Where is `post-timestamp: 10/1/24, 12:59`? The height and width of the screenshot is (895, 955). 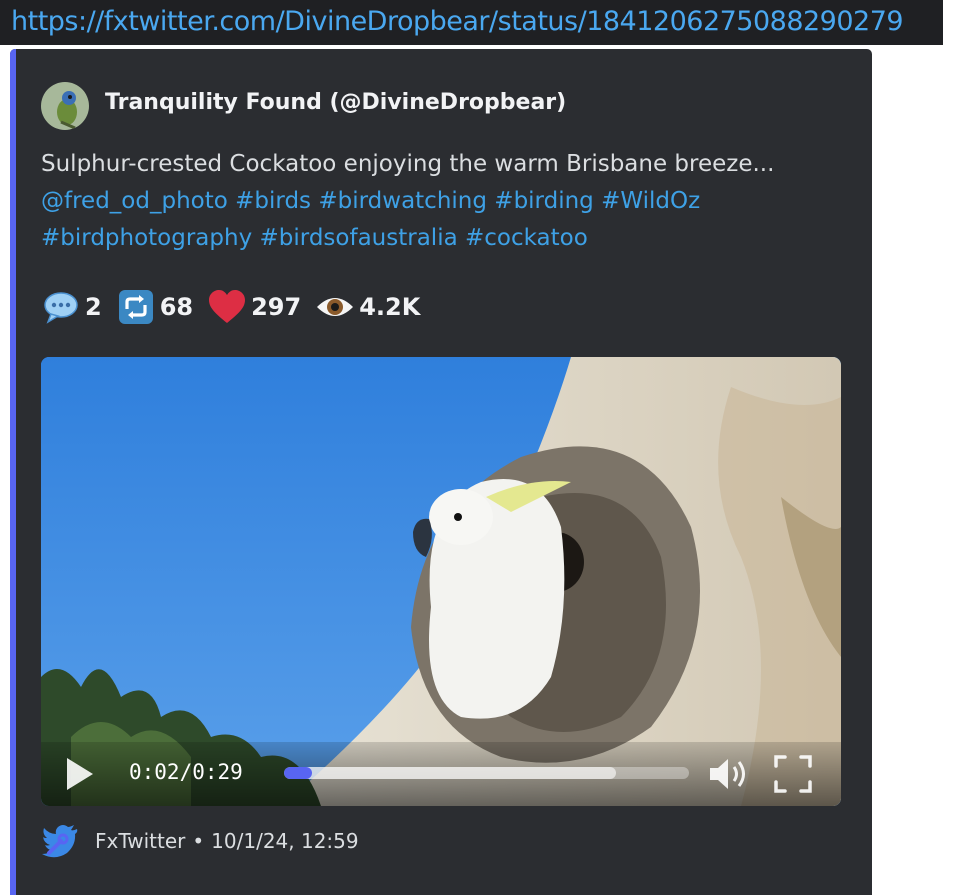
post-timestamp: 10/1/24, 12:59 is located at coordinates (285, 841).